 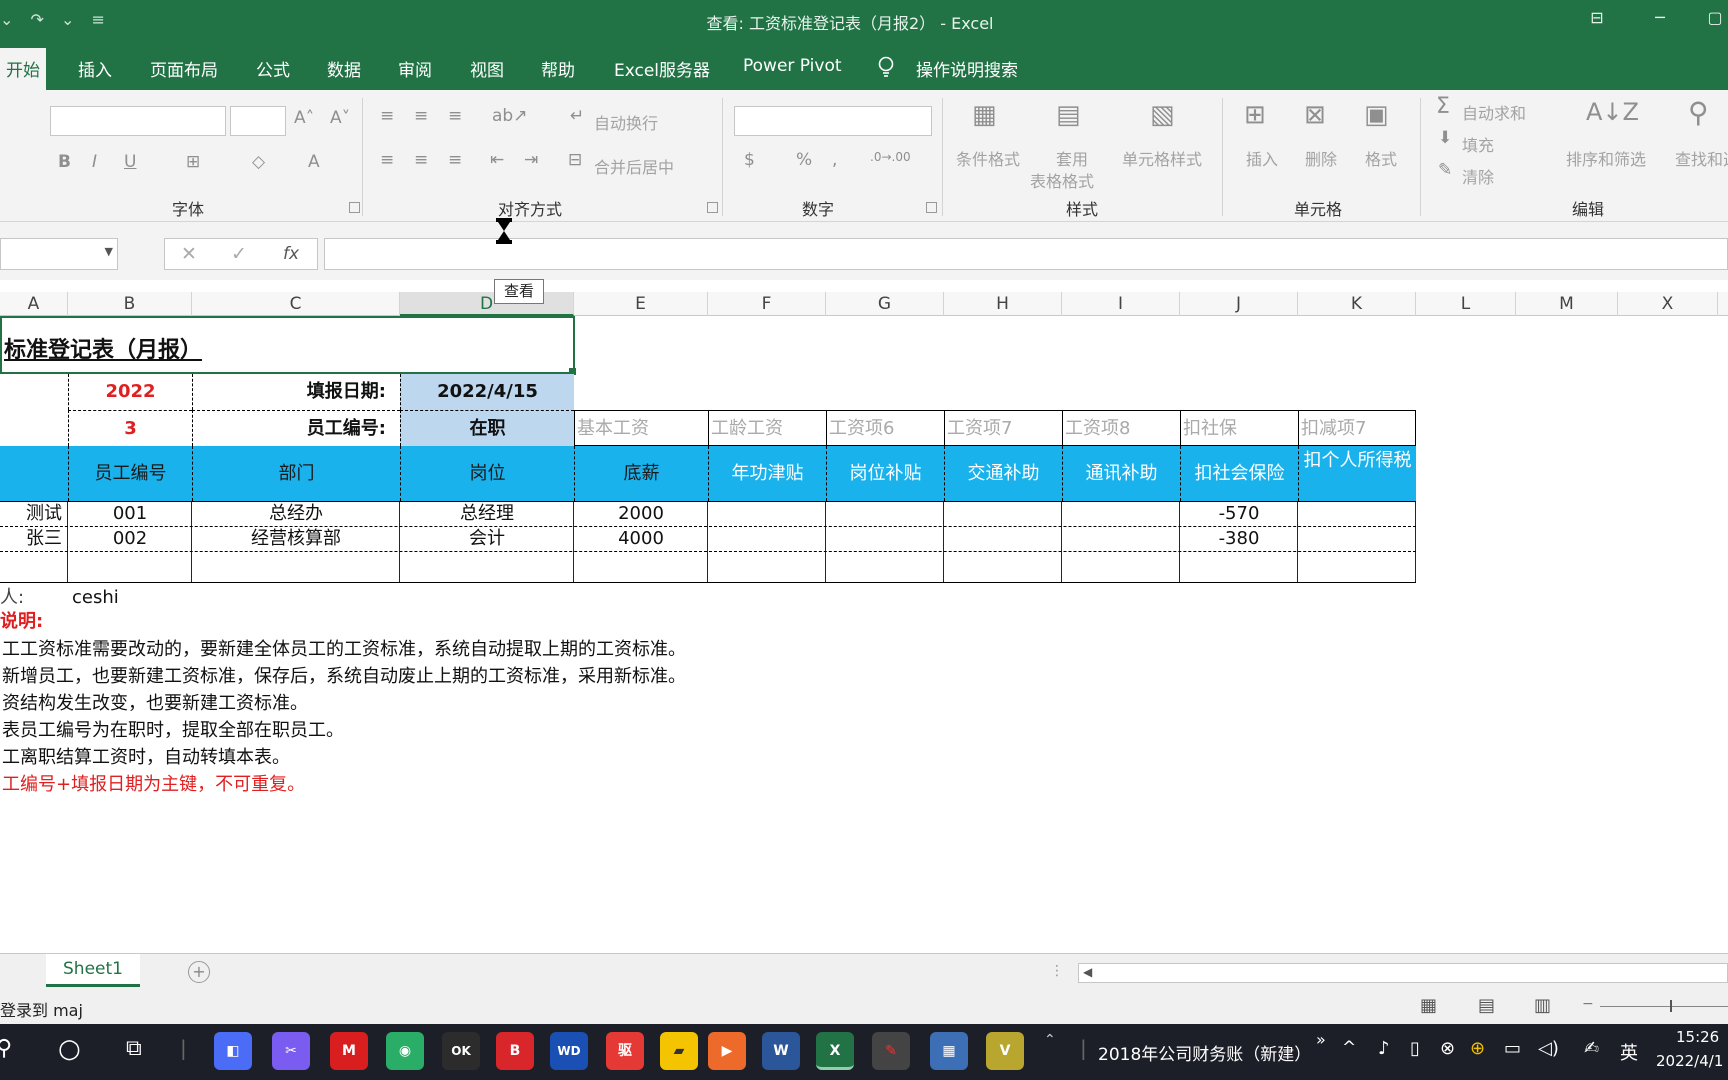 I want to click on align-center-icon: ≡, so click(x=421, y=160).